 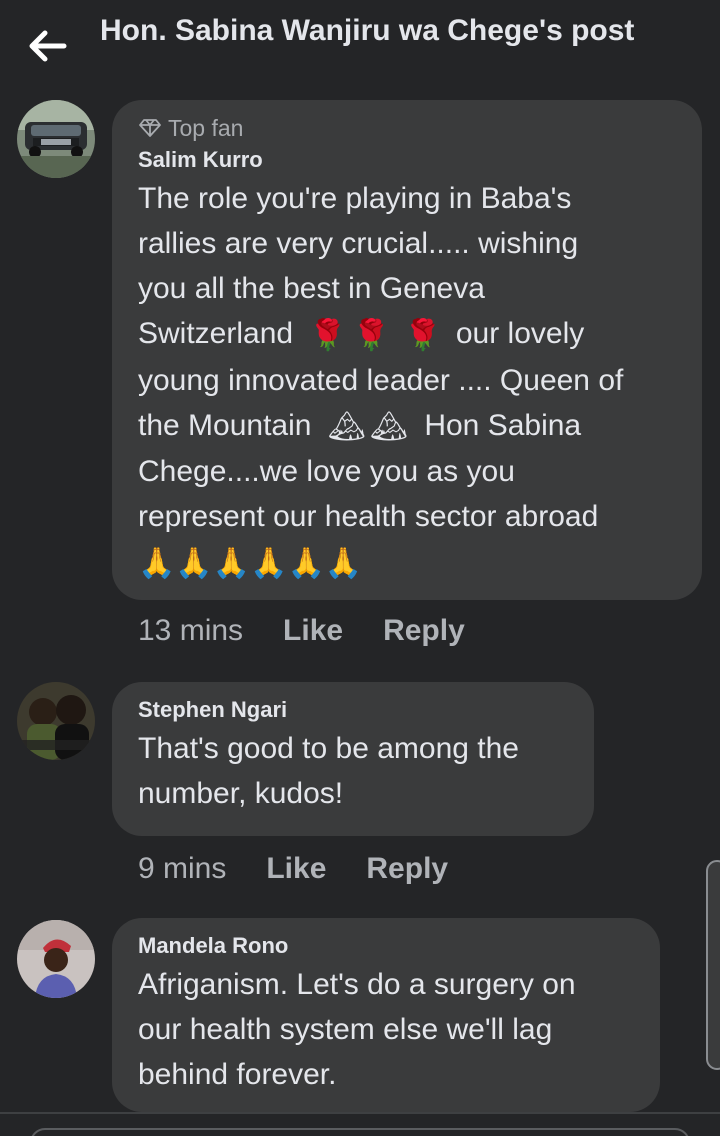 I want to click on text-segment: Hon Sabina, so click(x=503, y=425).